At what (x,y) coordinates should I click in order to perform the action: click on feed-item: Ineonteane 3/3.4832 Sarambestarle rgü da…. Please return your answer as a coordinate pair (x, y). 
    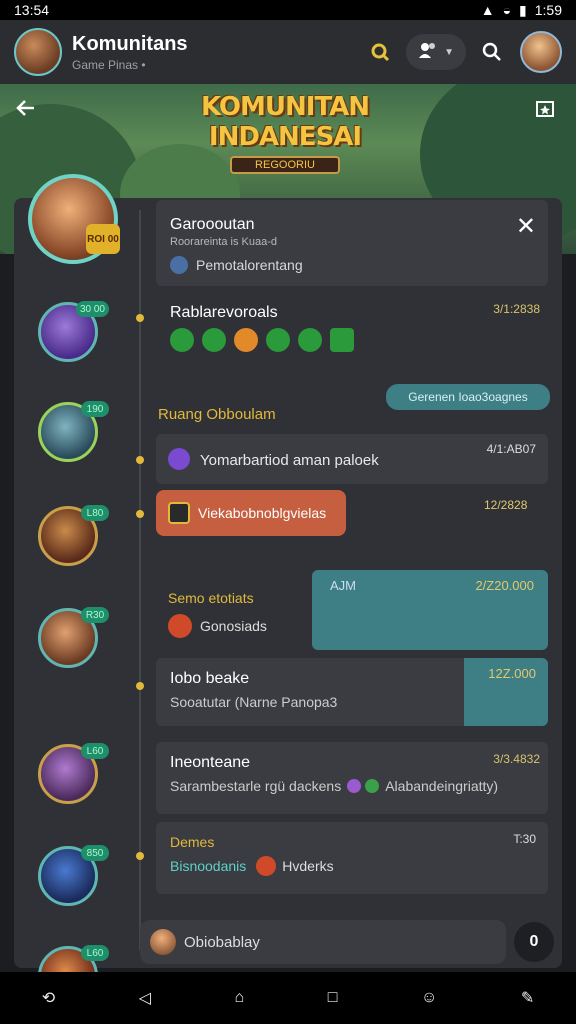
    Looking at the image, I should click on (352, 778).